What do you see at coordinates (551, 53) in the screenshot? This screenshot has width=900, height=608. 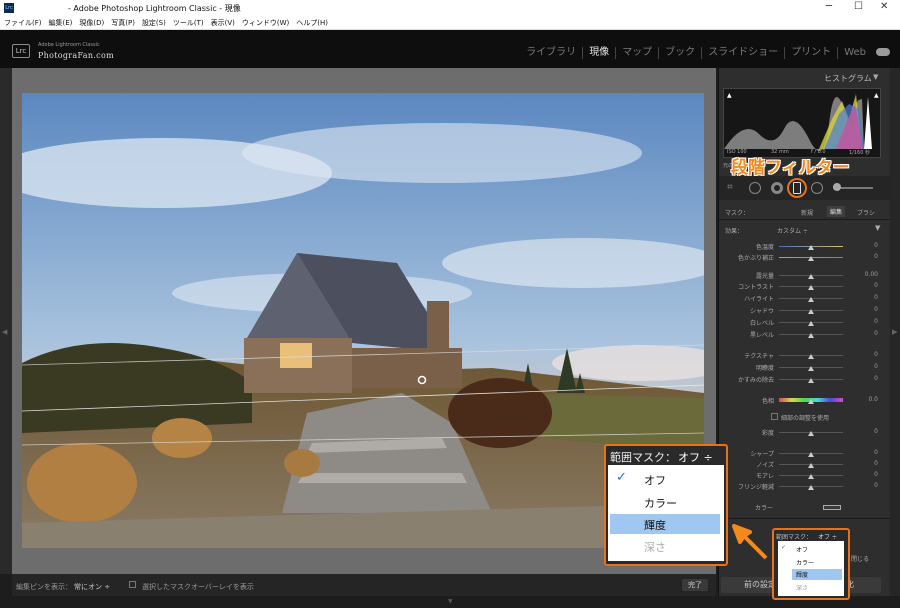 I see `module-library: ライブラリ` at bounding box center [551, 53].